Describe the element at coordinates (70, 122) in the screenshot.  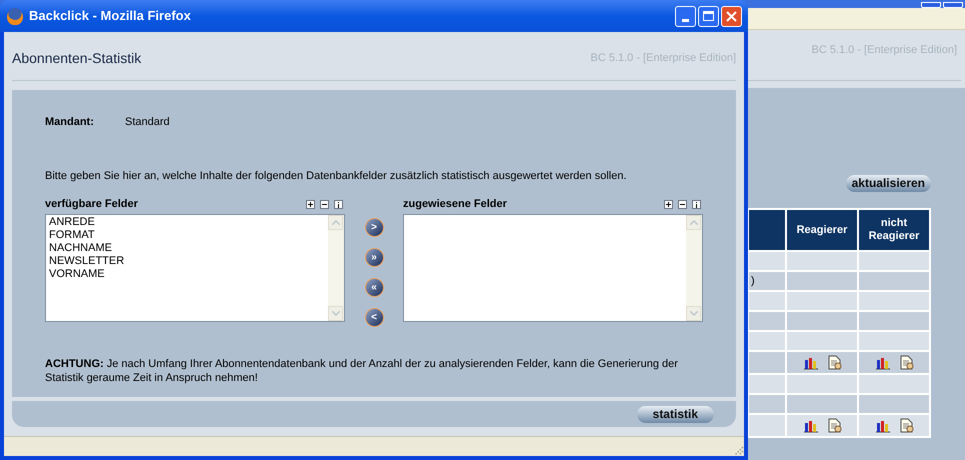
I see `field-label: Mandant:` at that location.